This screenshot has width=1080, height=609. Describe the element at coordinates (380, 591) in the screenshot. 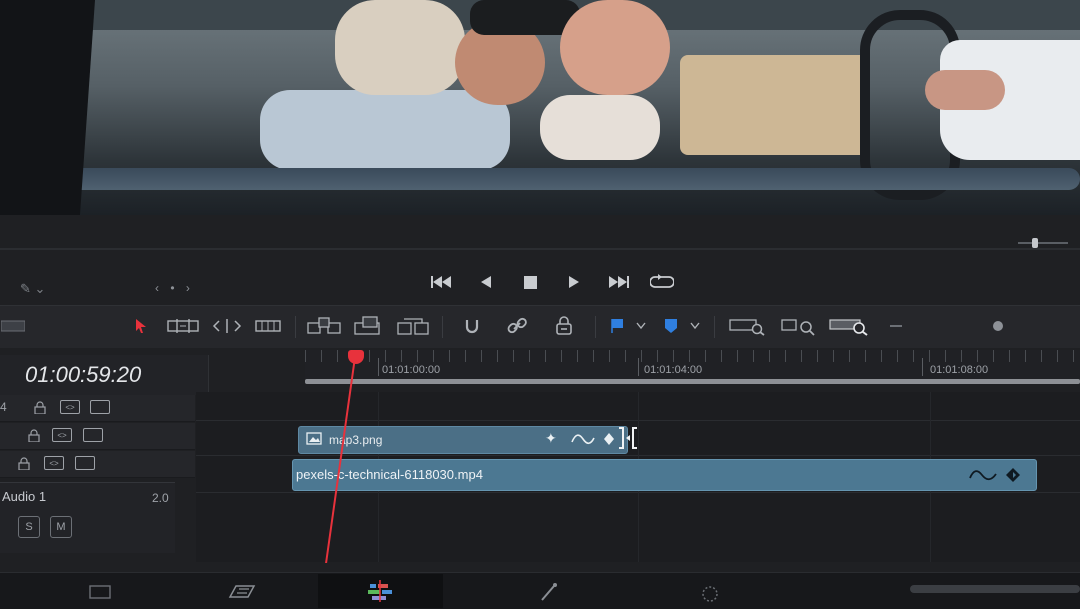

I see `edit-page-icon` at that location.